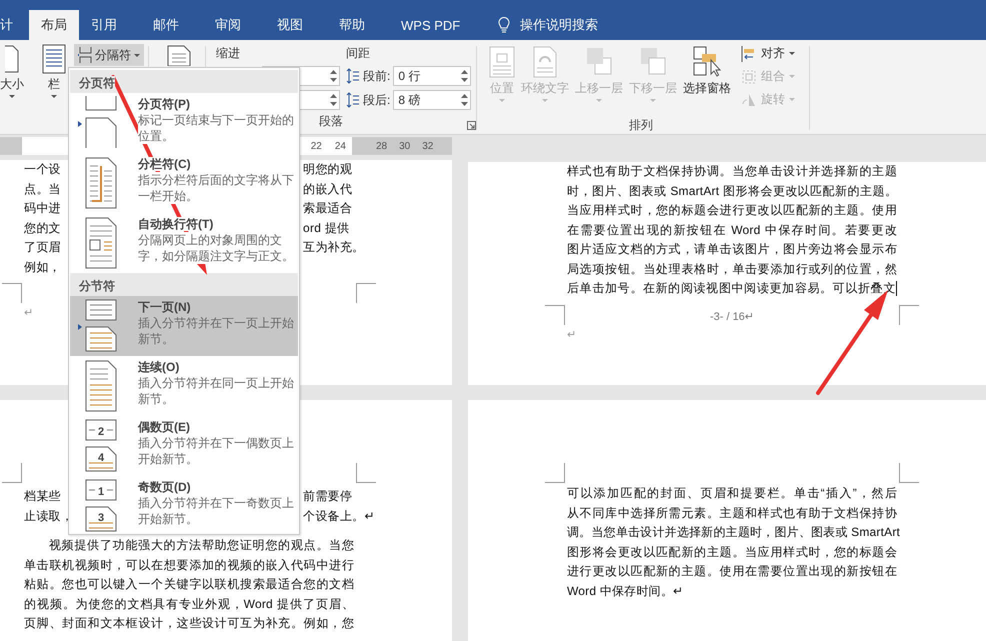 The width and height of the screenshot is (986, 641). I want to click on breaks-dropdown: 分隔符, so click(109, 55).